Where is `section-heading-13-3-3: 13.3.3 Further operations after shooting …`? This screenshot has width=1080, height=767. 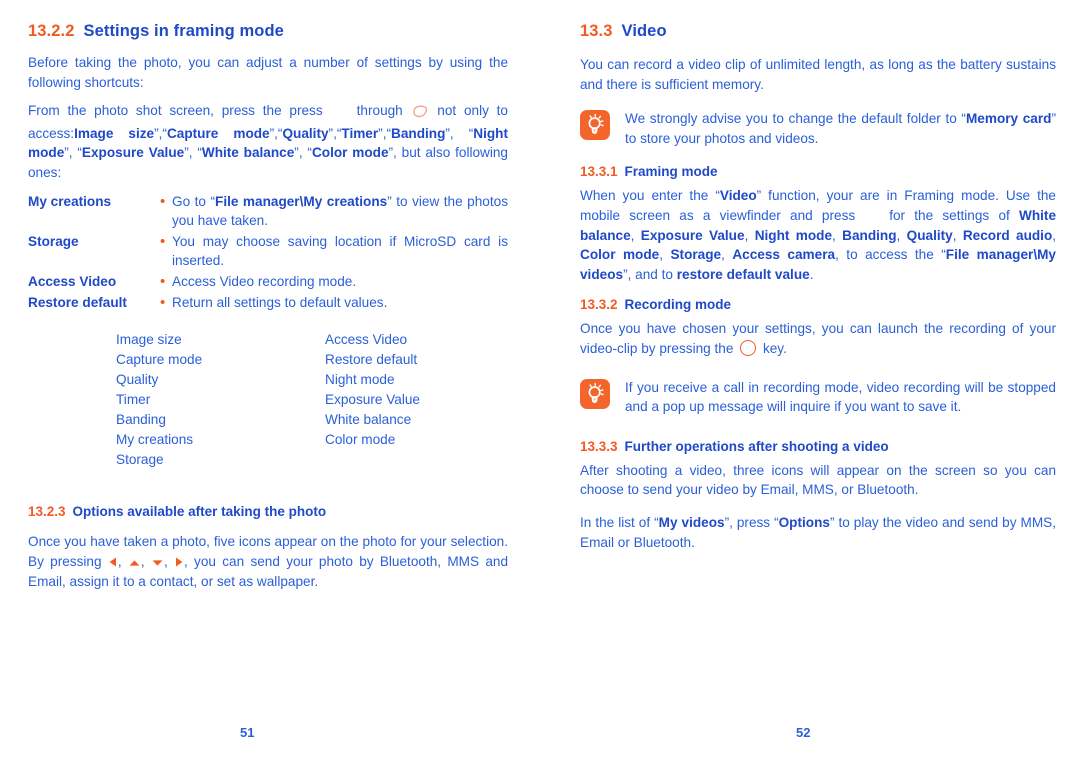
section-heading-13-3-3: 13.3.3 Further operations after shooting … is located at coordinates (818, 446).